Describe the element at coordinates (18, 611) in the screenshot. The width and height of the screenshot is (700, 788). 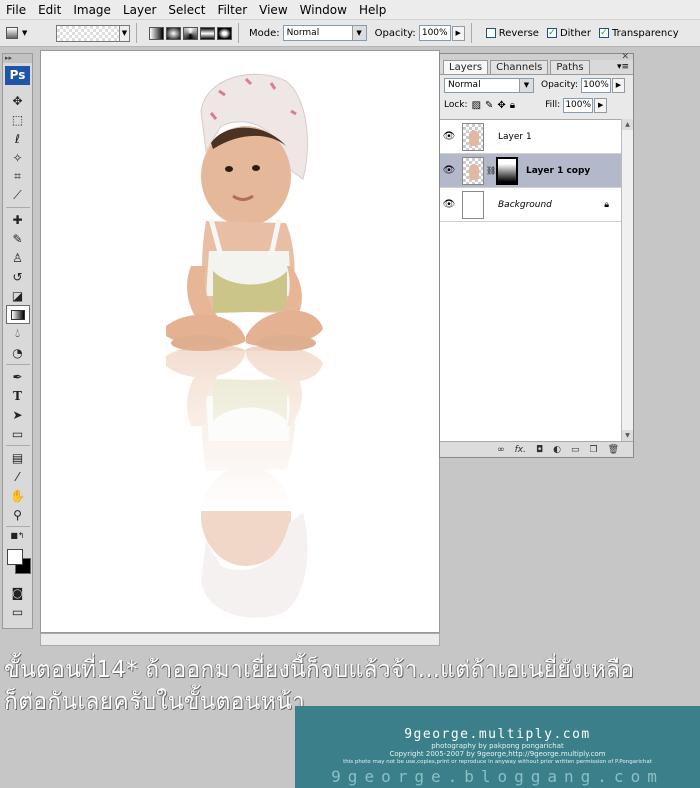
I see `screen-mode-icon: ▭` at that location.